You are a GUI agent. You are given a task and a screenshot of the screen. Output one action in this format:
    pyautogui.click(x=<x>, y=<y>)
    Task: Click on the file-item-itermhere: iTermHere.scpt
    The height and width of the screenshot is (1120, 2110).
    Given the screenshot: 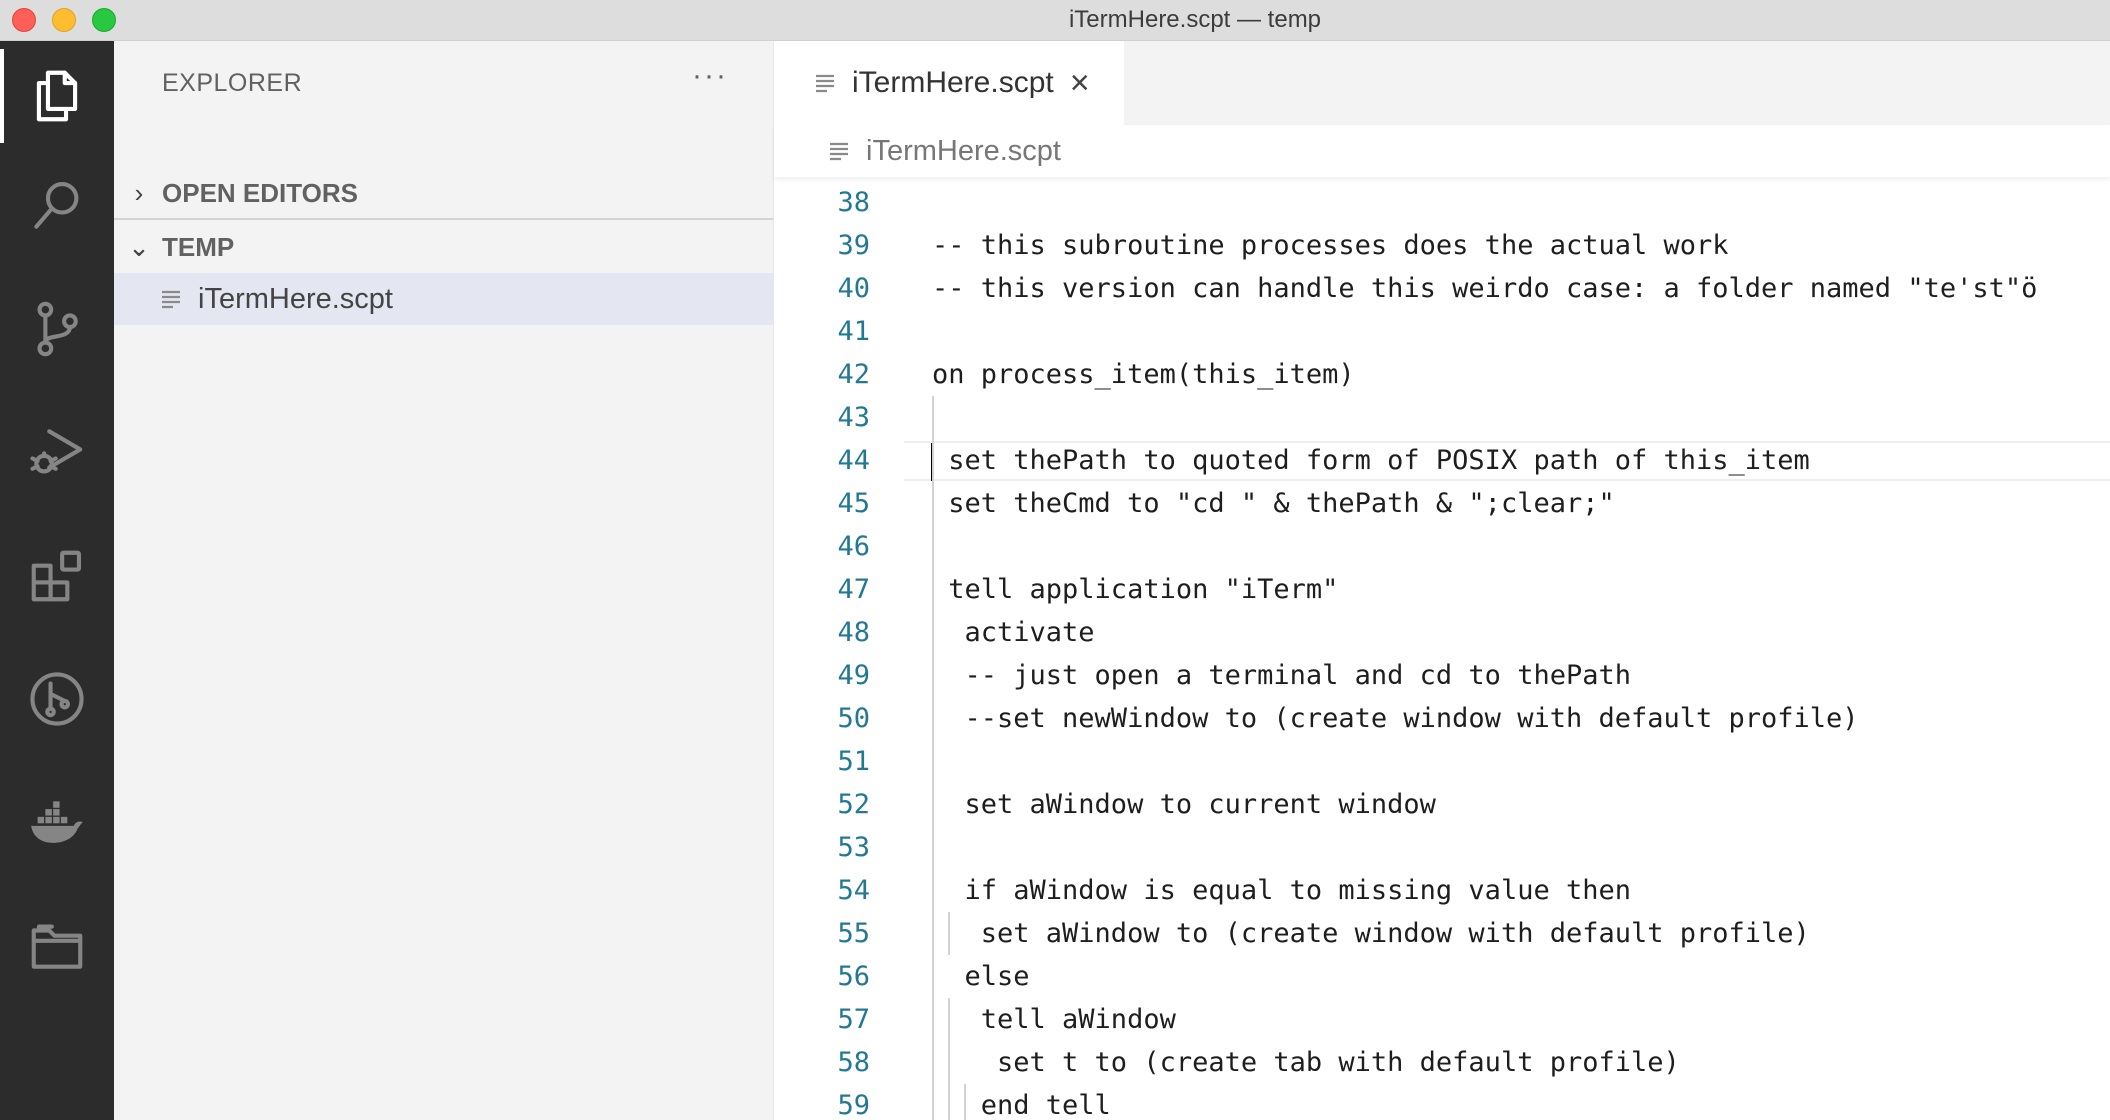 What is the action you would take?
    pyautogui.click(x=443, y=299)
    